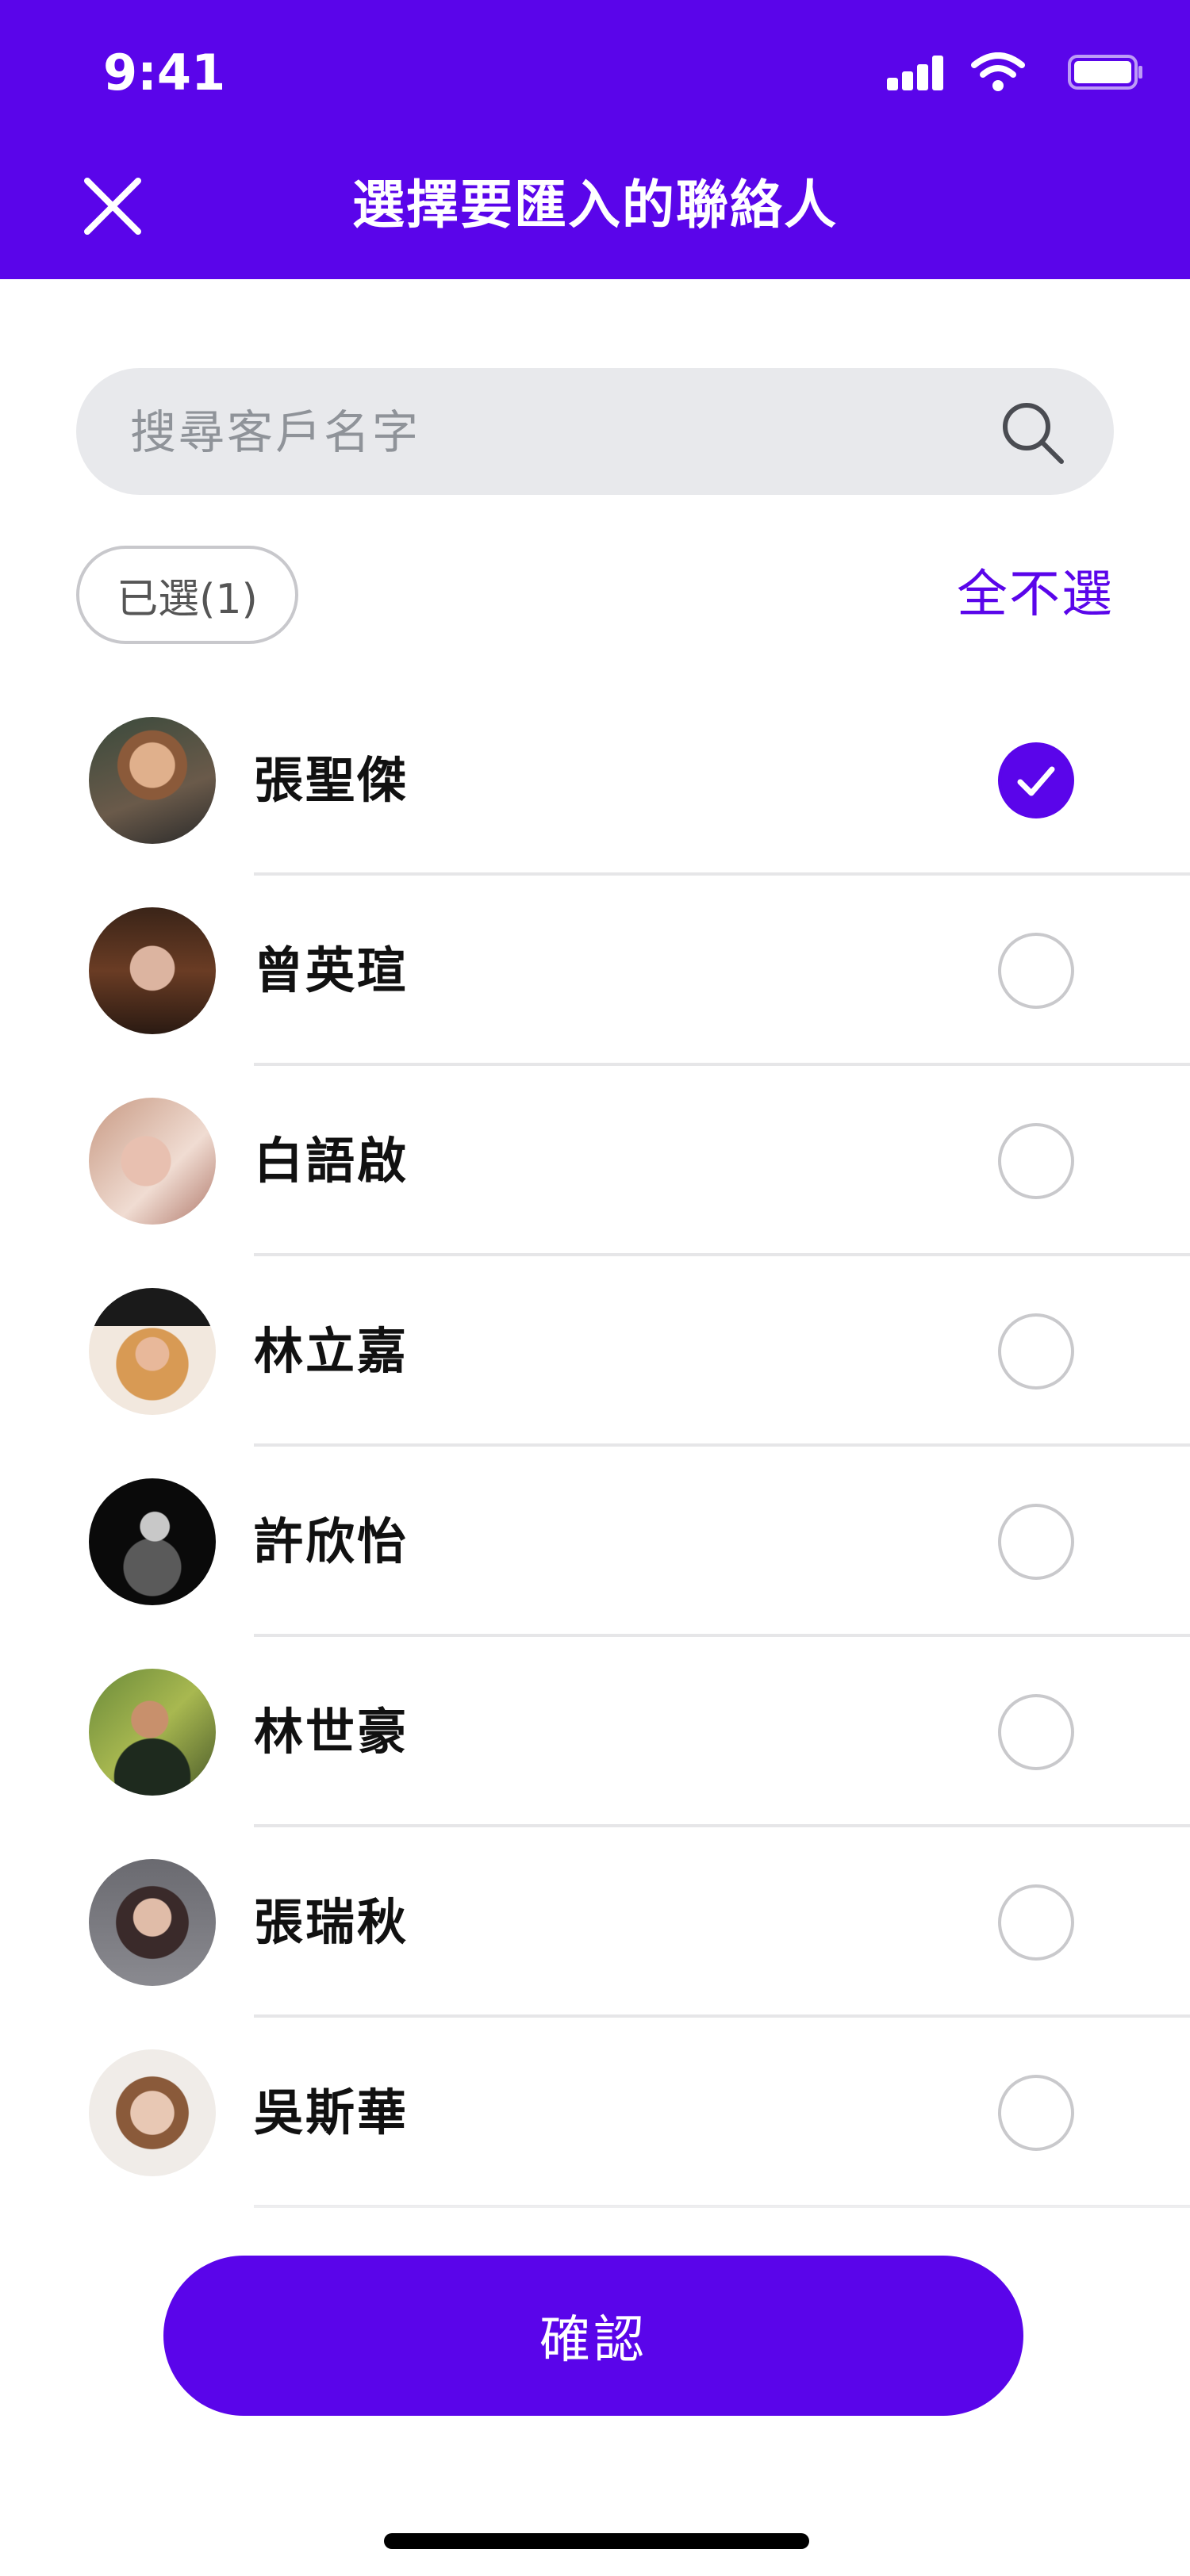 The width and height of the screenshot is (1190, 2576). Describe the element at coordinates (595, 205) in the screenshot. I see `page-title: 選擇要匯入的聯絡人` at that location.